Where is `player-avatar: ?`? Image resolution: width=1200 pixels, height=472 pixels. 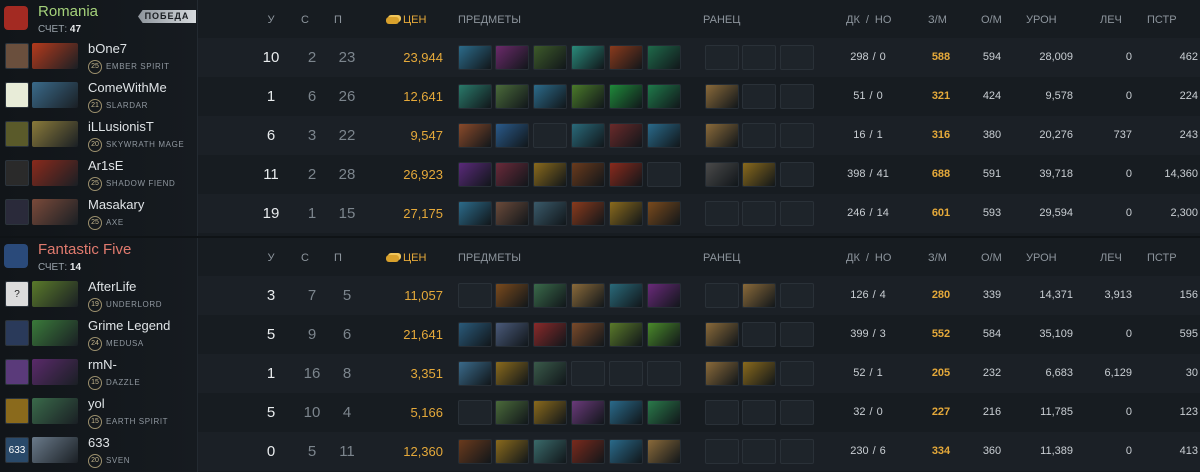
player-avatar: ? is located at coordinates (17, 294).